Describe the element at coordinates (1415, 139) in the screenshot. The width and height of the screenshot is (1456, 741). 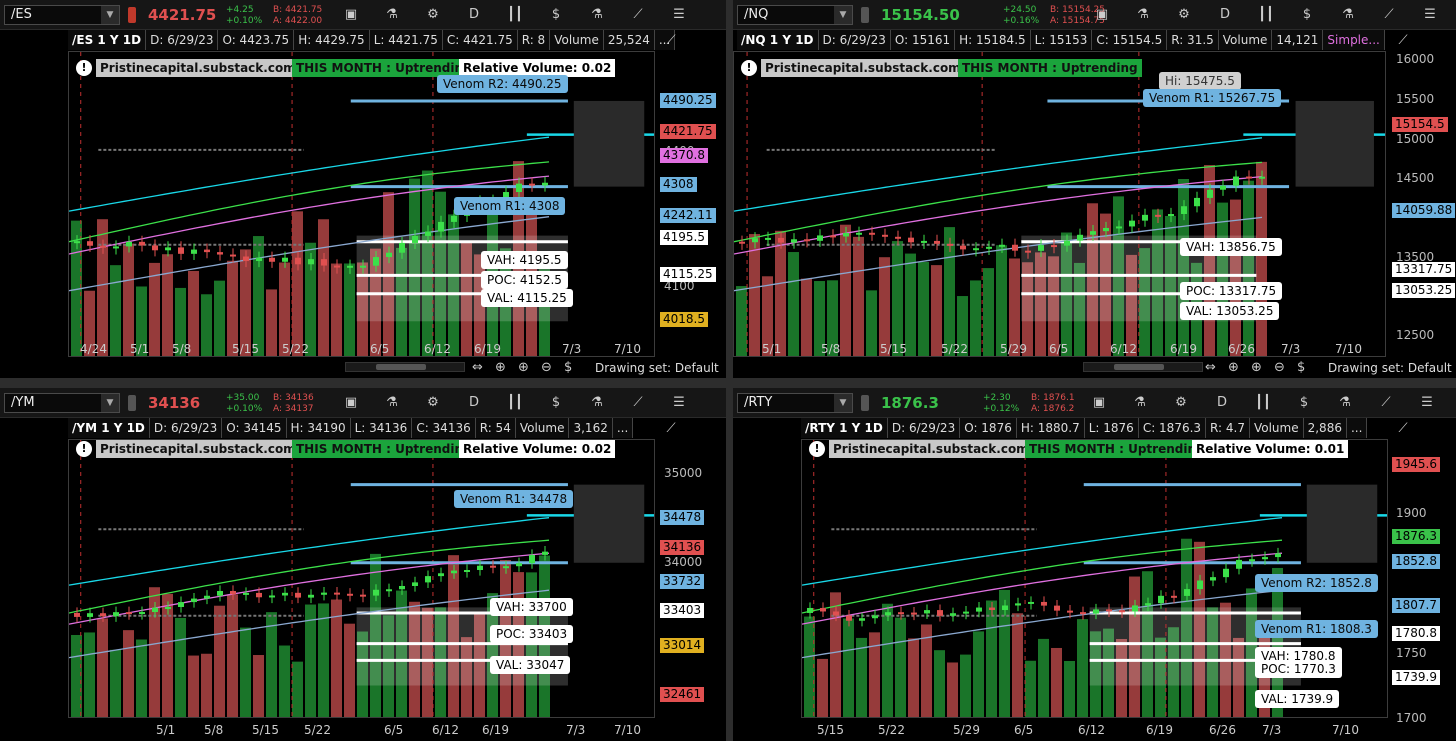
I see `y-axis-tick: 15000` at that location.